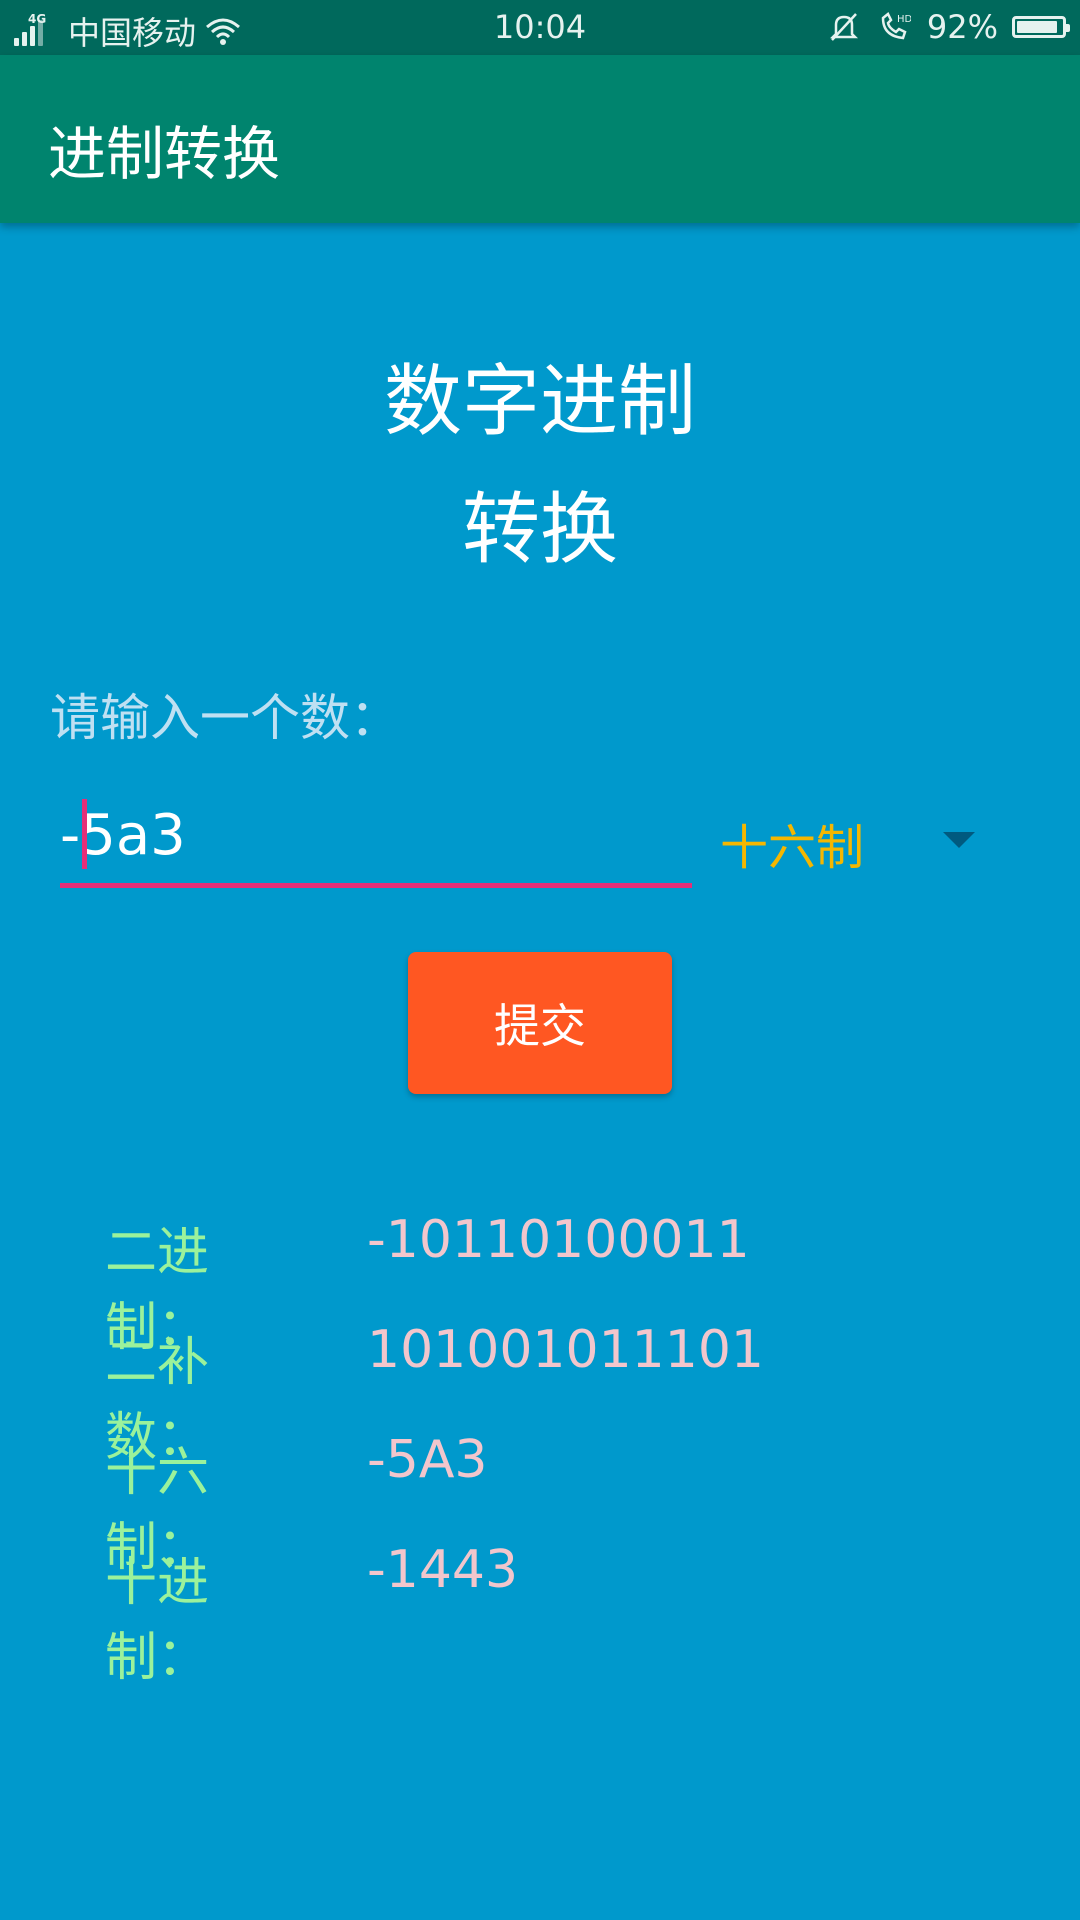 The image size is (1080, 1920). I want to click on app-bar: 进制转换, so click(540, 139).